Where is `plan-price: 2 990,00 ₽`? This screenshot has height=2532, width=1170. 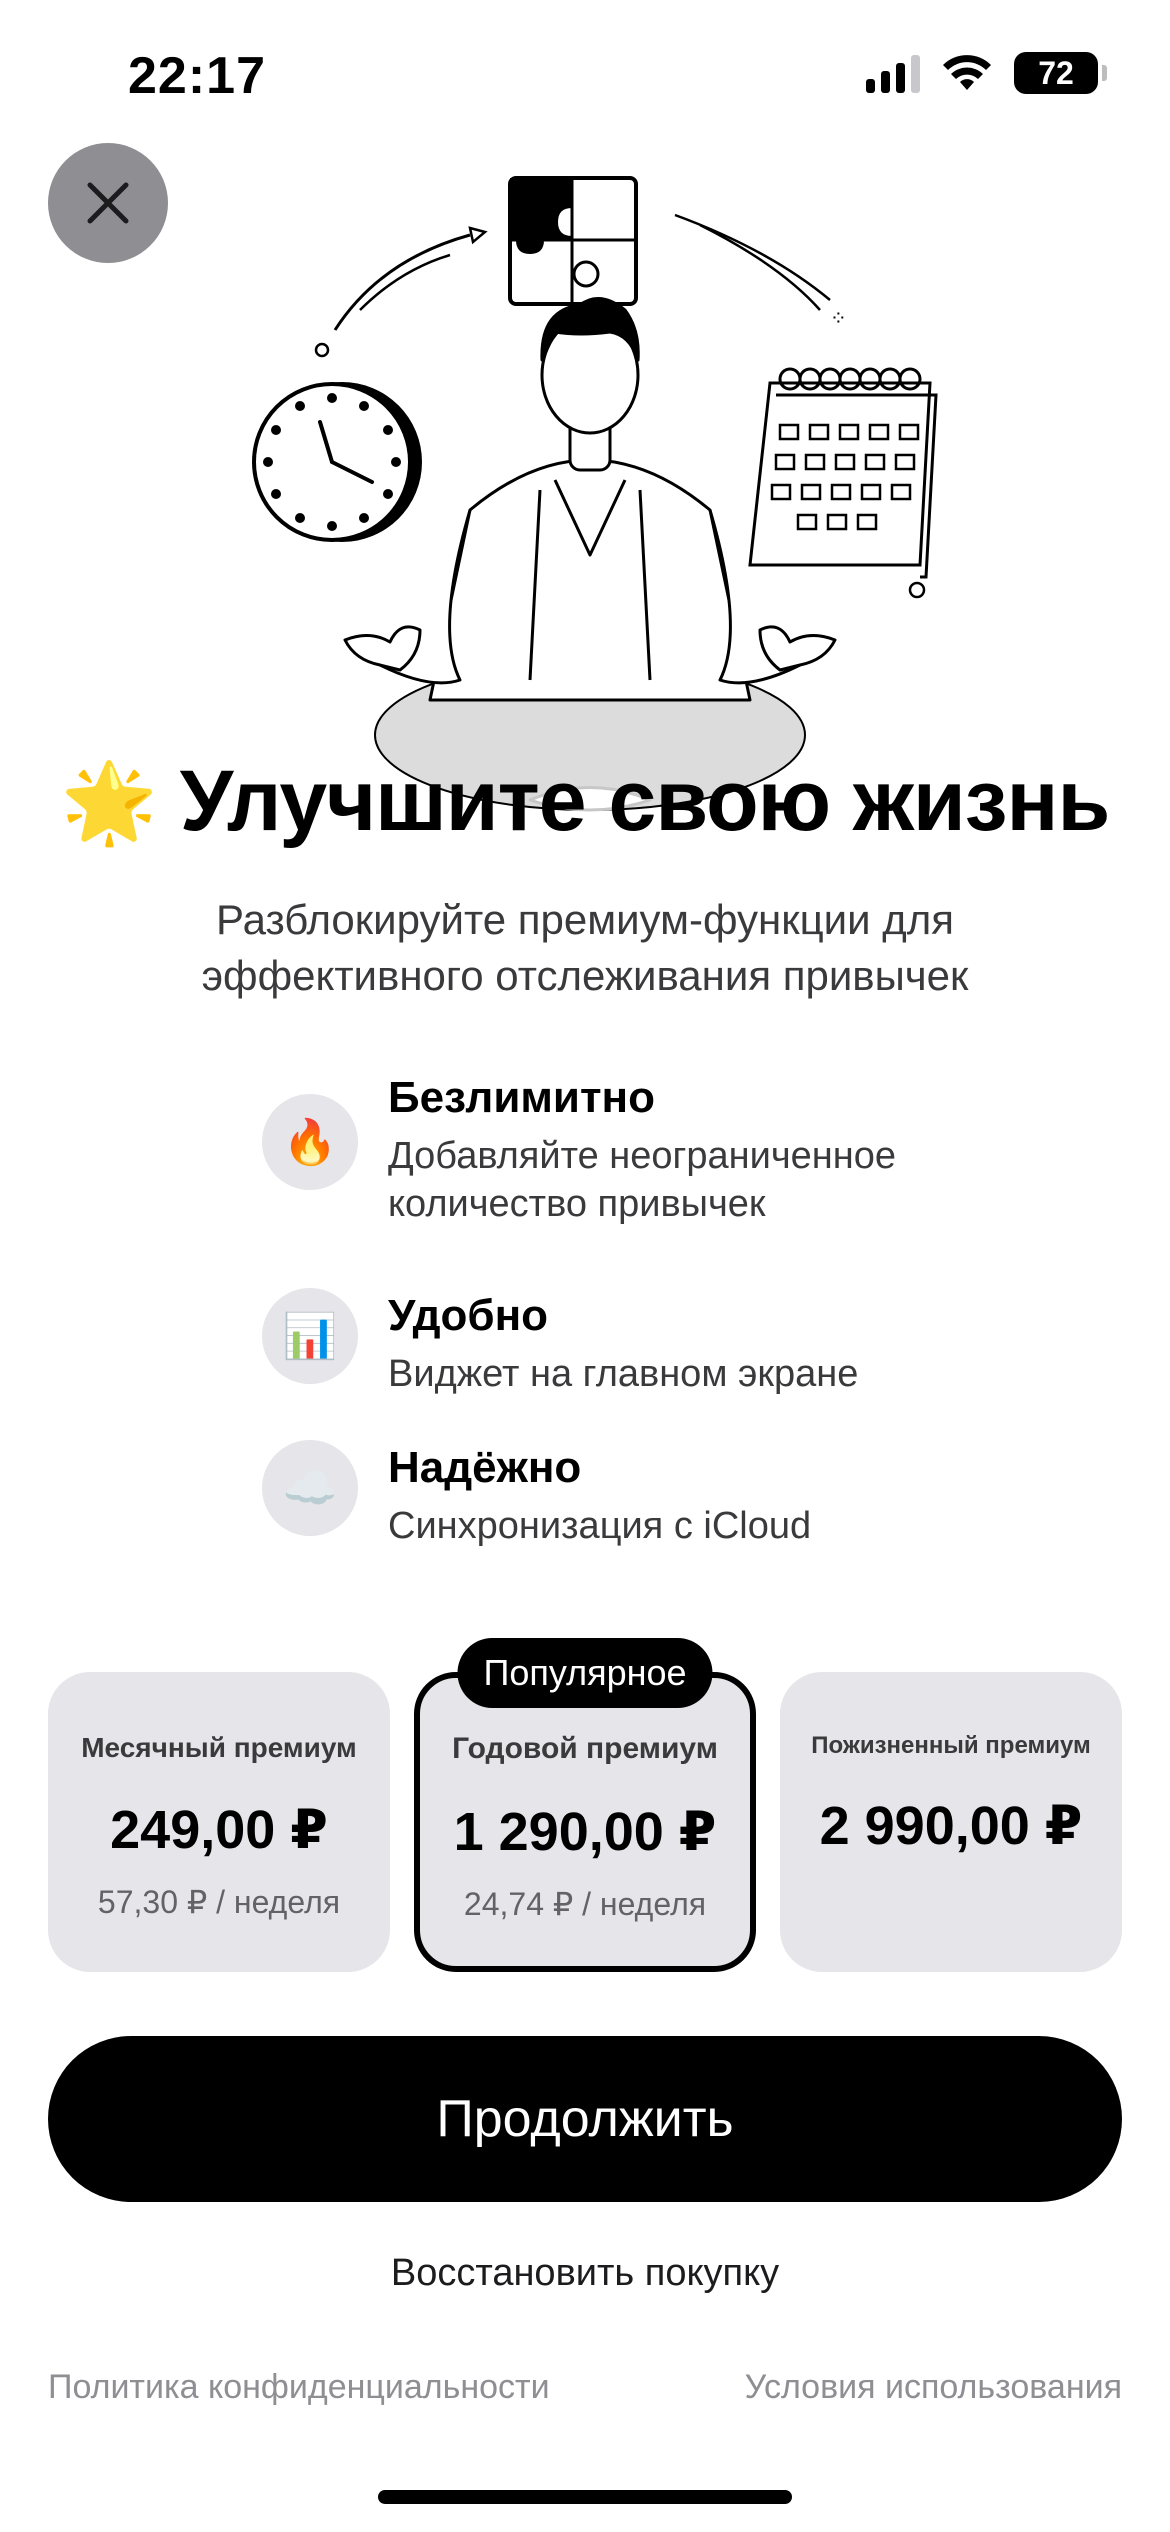
plan-price: 2 990,00 ₽ is located at coordinates (951, 1826).